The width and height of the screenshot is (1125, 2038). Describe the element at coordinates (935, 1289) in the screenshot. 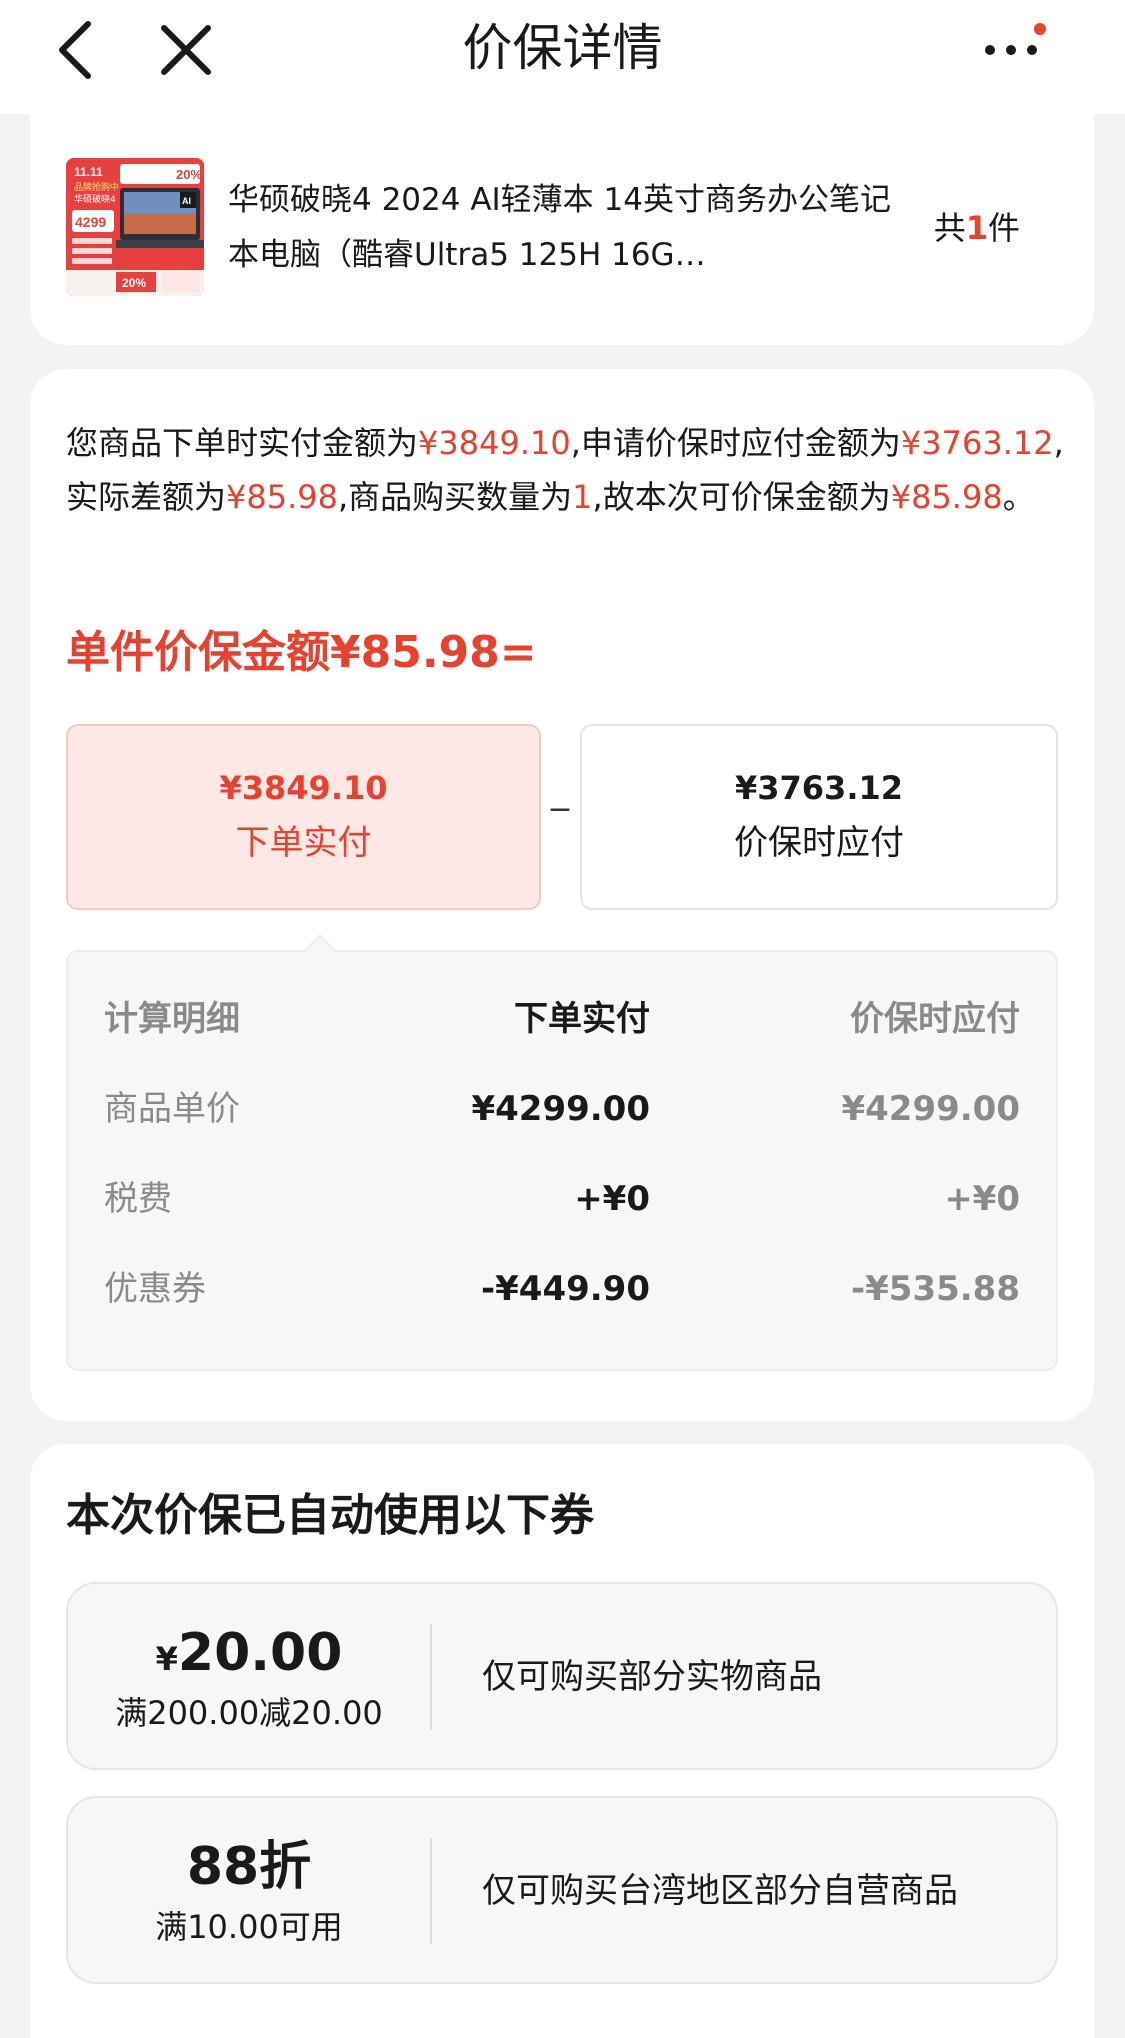

I see `row-due-value: -¥535.88` at that location.